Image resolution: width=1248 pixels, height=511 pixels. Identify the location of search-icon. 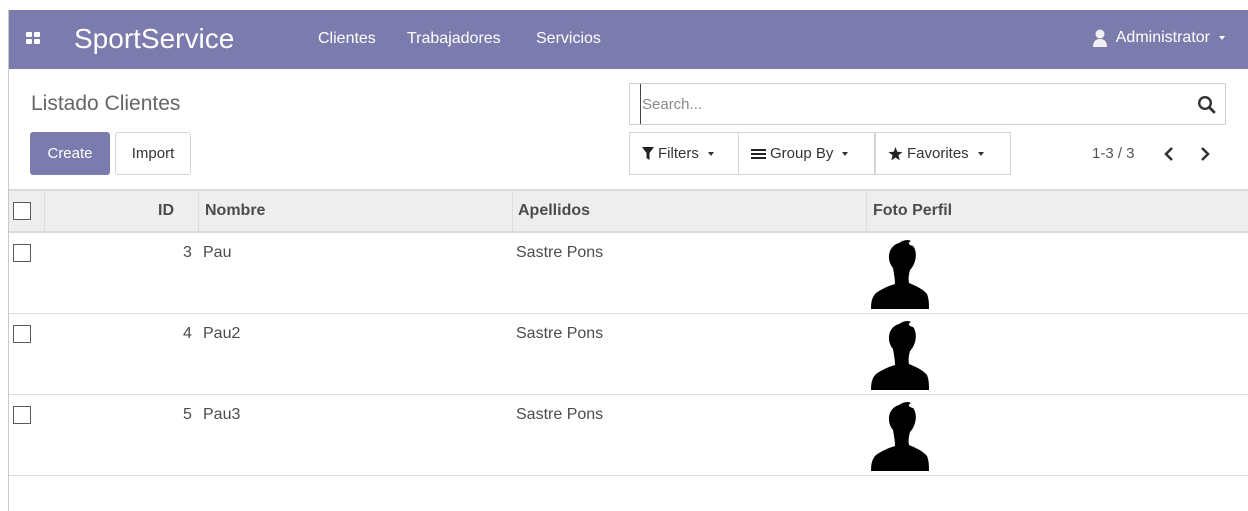
(1206, 104).